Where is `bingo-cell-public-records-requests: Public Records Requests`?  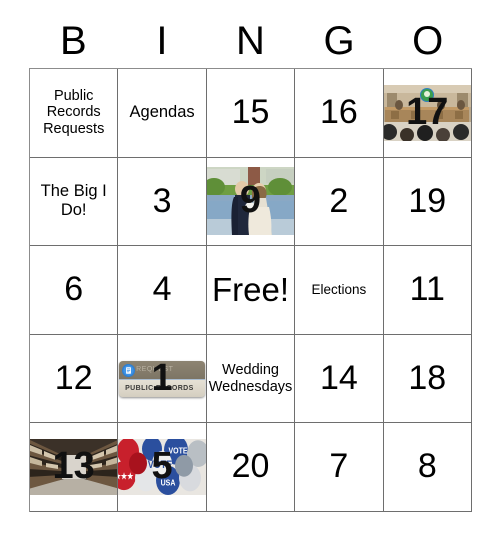
bingo-cell-public-records-requests: Public Records Requests is located at coordinates (74, 113).